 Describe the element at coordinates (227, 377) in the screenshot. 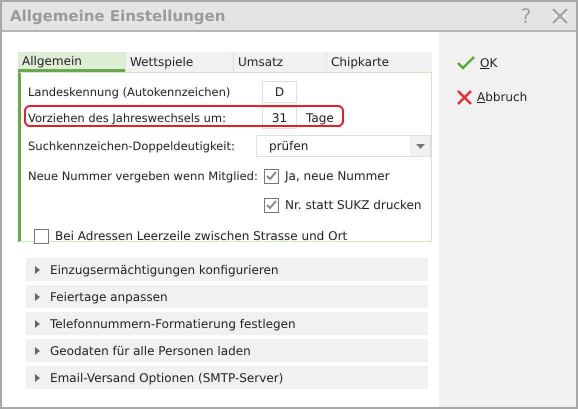

I see `section-header: Email-Versand Optionen (SMTP-Server)` at that location.